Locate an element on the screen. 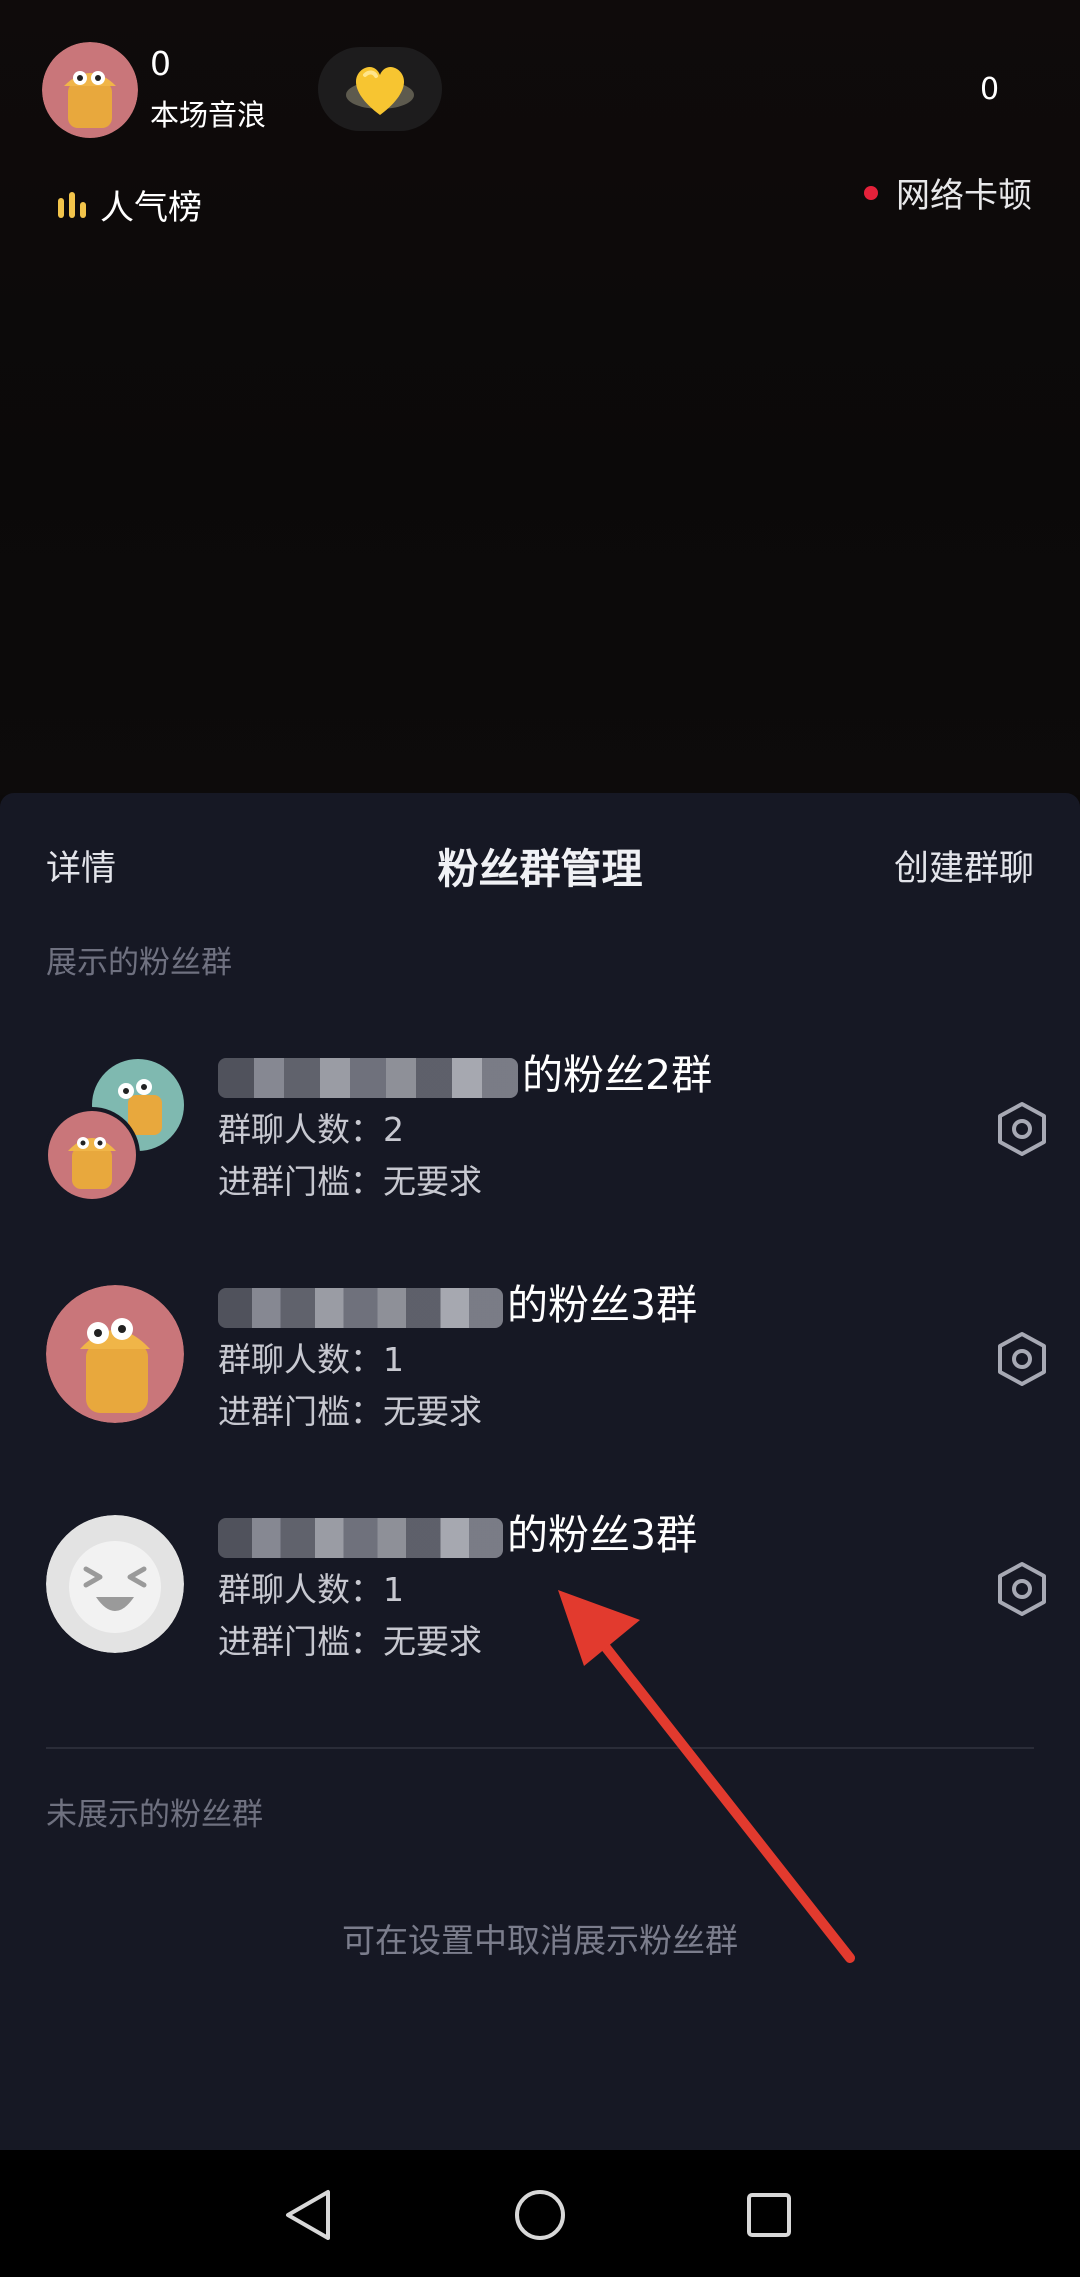 The height and width of the screenshot is (2277, 1080). shown-groups-label: 展示的粉丝群 is located at coordinates (139, 963).